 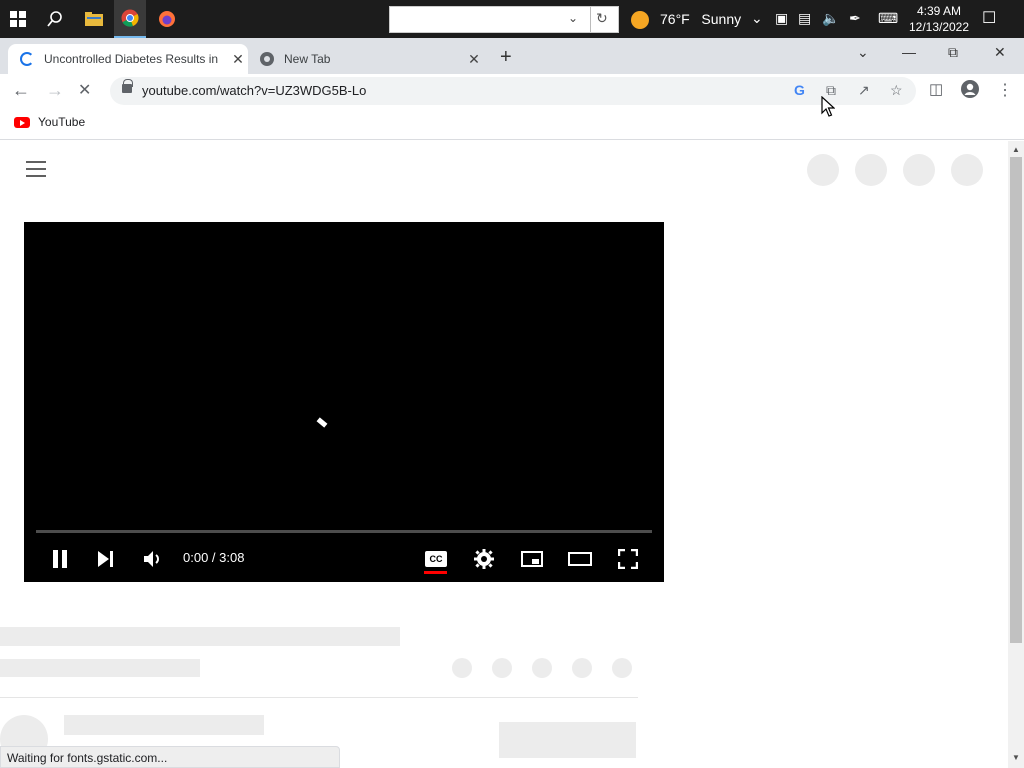 What do you see at coordinates (164, 725) in the screenshot?
I see `channel-name-placeholder` at bounding box center [164, 725].